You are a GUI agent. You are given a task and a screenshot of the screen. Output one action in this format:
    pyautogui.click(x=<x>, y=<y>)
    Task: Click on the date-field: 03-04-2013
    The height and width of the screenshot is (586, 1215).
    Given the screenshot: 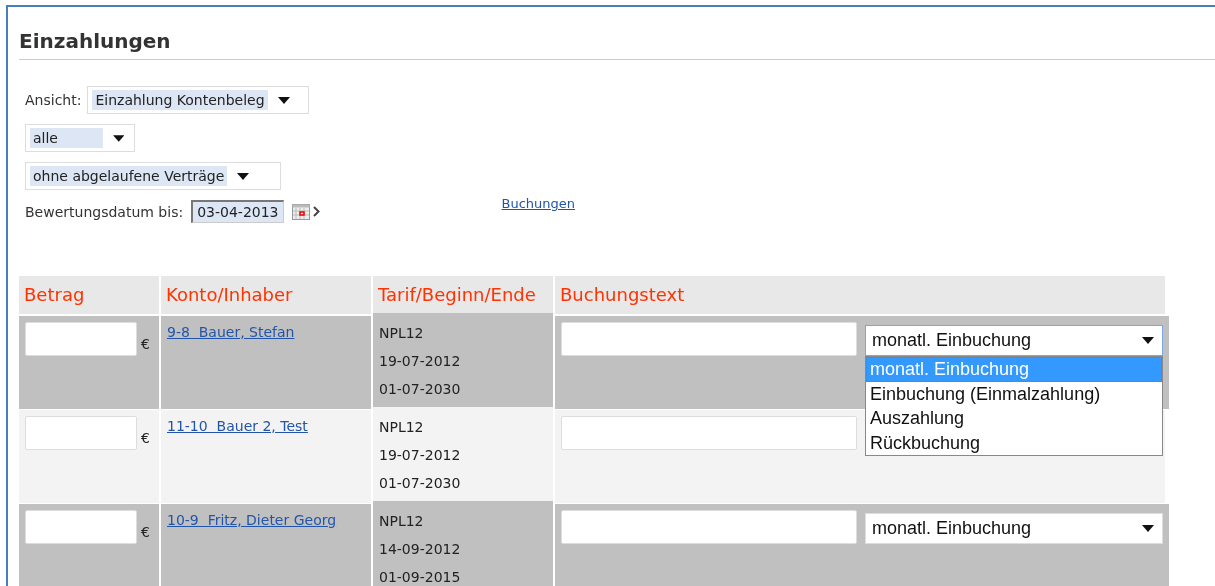 What is the action you would take?
    pyautogui.click(x=237, y=211)
    